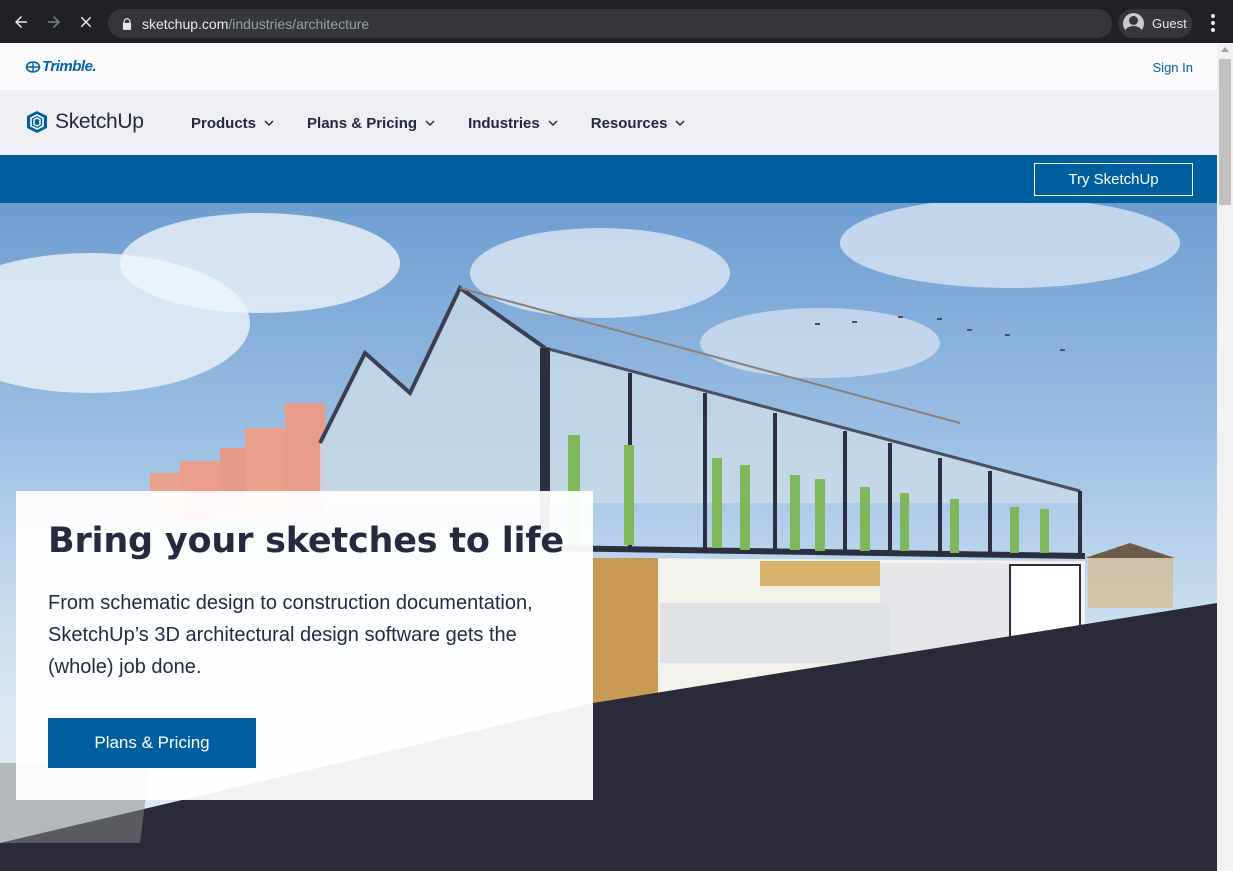  What do you see at coordinates (608, 67) in the screenshot?
I see `trimble-topbar: Trimble. Sign In` at bounding box center [608, 67].